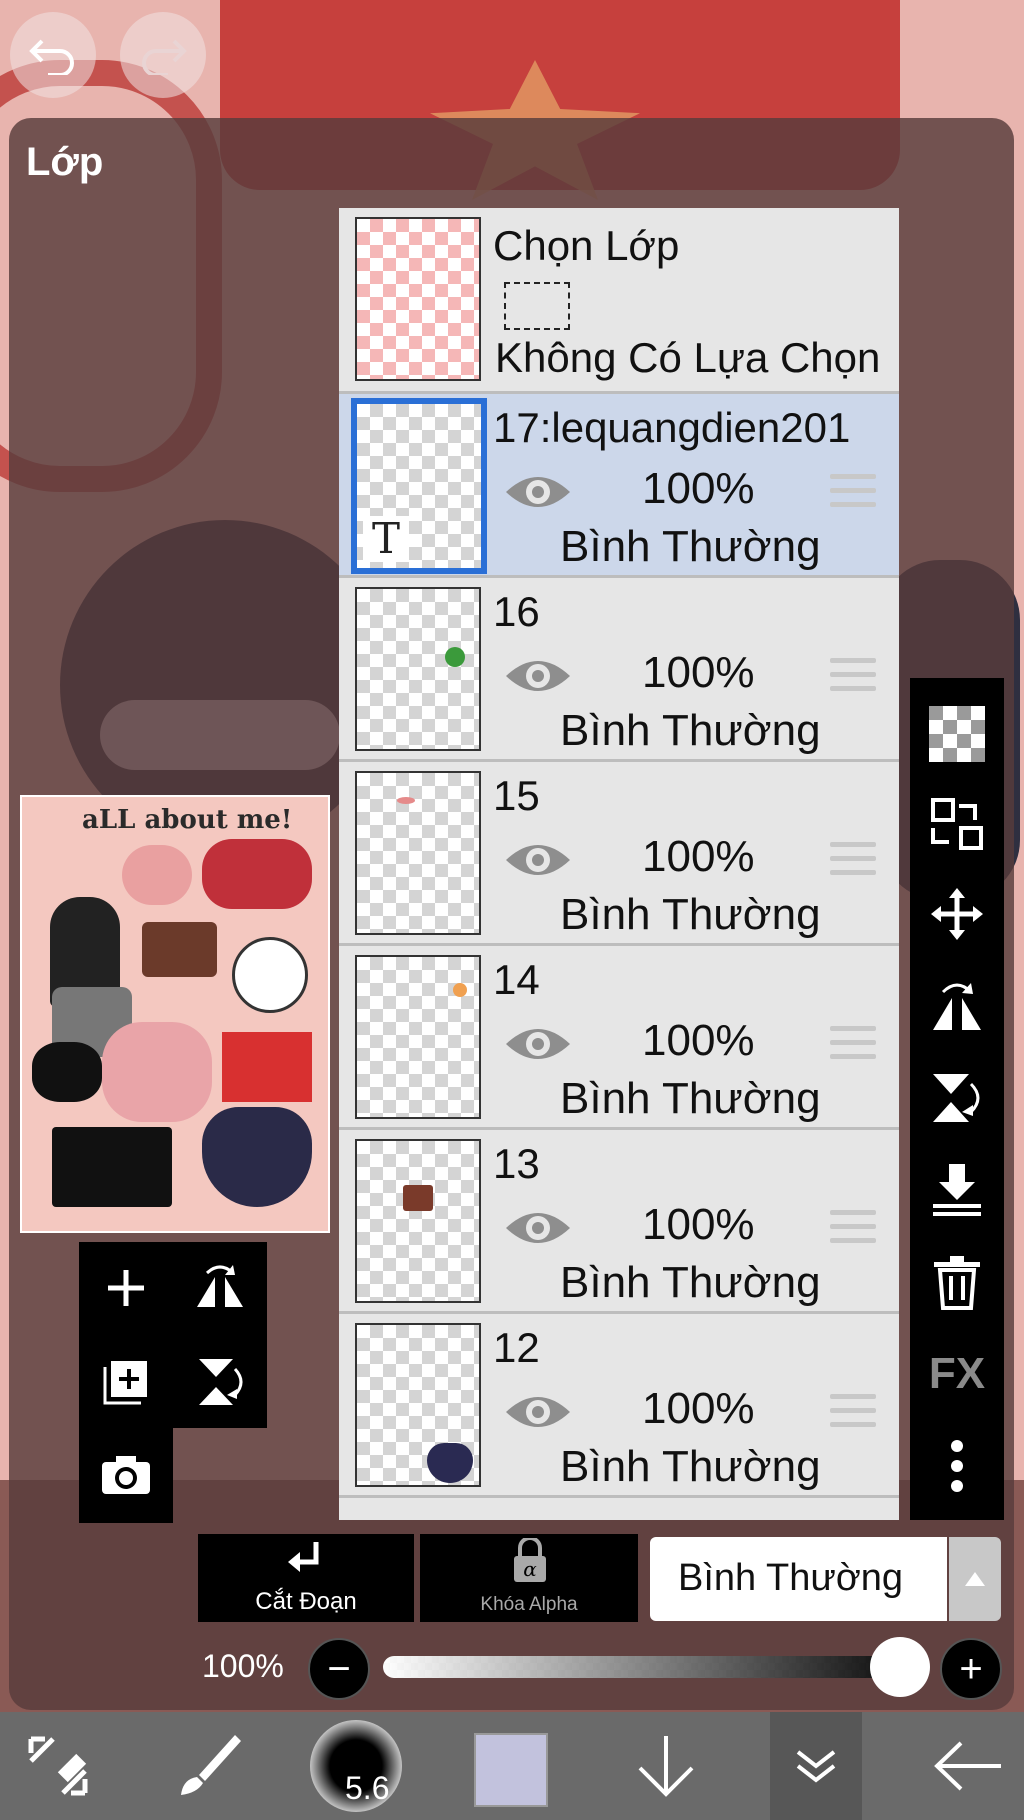 This screenshot has width=1024, height=1820. Describe the element at coordinates (173, 1335) in the screenshot. I see `left-toolbox` at that location.